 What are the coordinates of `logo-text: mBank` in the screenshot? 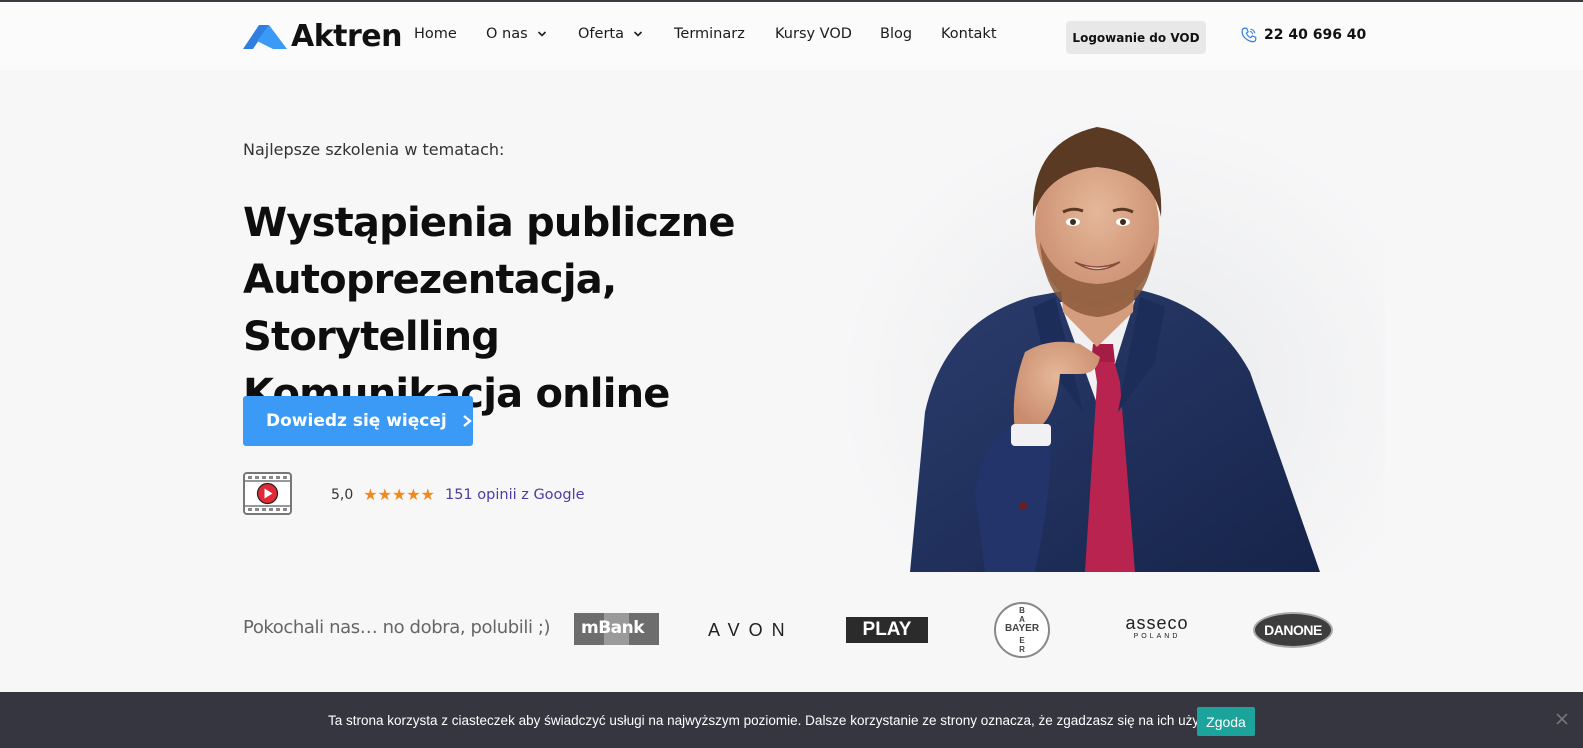 It's located at (613, 628).